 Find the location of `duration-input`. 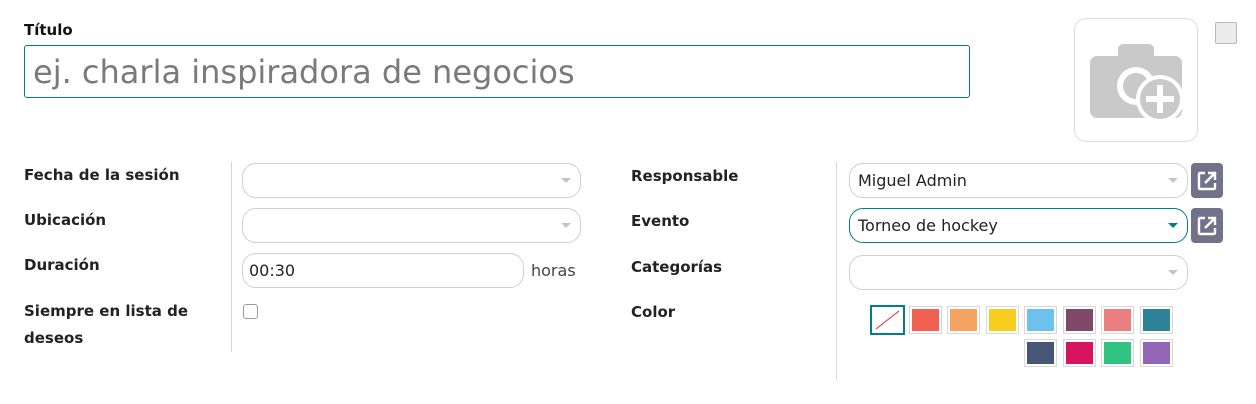

duration-input is located at coordinates (383, 270).